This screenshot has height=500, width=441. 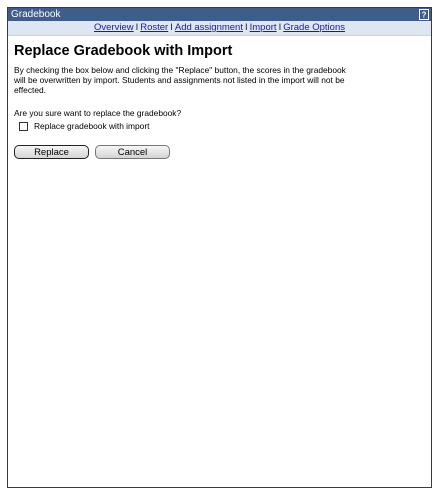 I want to click on nav-link-roster: Roster, so click(x=154, y=27).